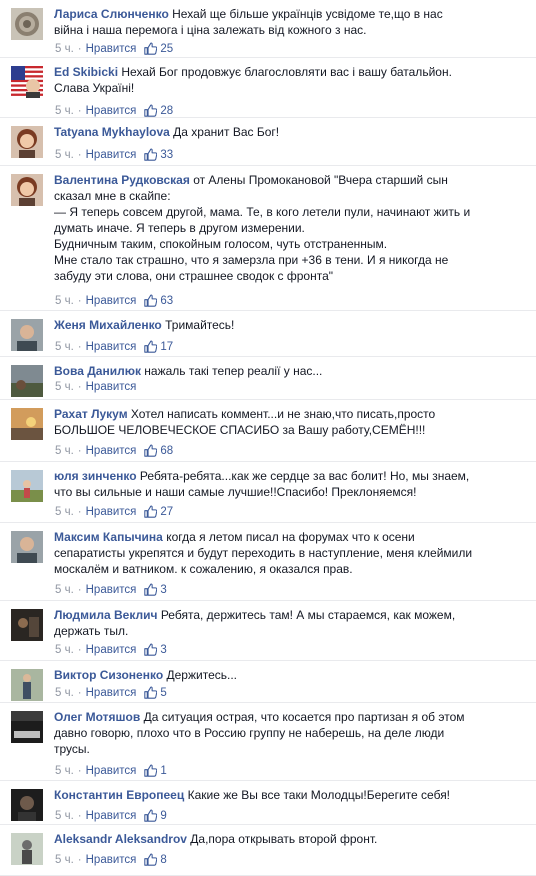 This screenshot has height=876, width=536. Describe the element at coordinates (159, 48) in the screenshot. I see `like-count-link: 25` at that location.